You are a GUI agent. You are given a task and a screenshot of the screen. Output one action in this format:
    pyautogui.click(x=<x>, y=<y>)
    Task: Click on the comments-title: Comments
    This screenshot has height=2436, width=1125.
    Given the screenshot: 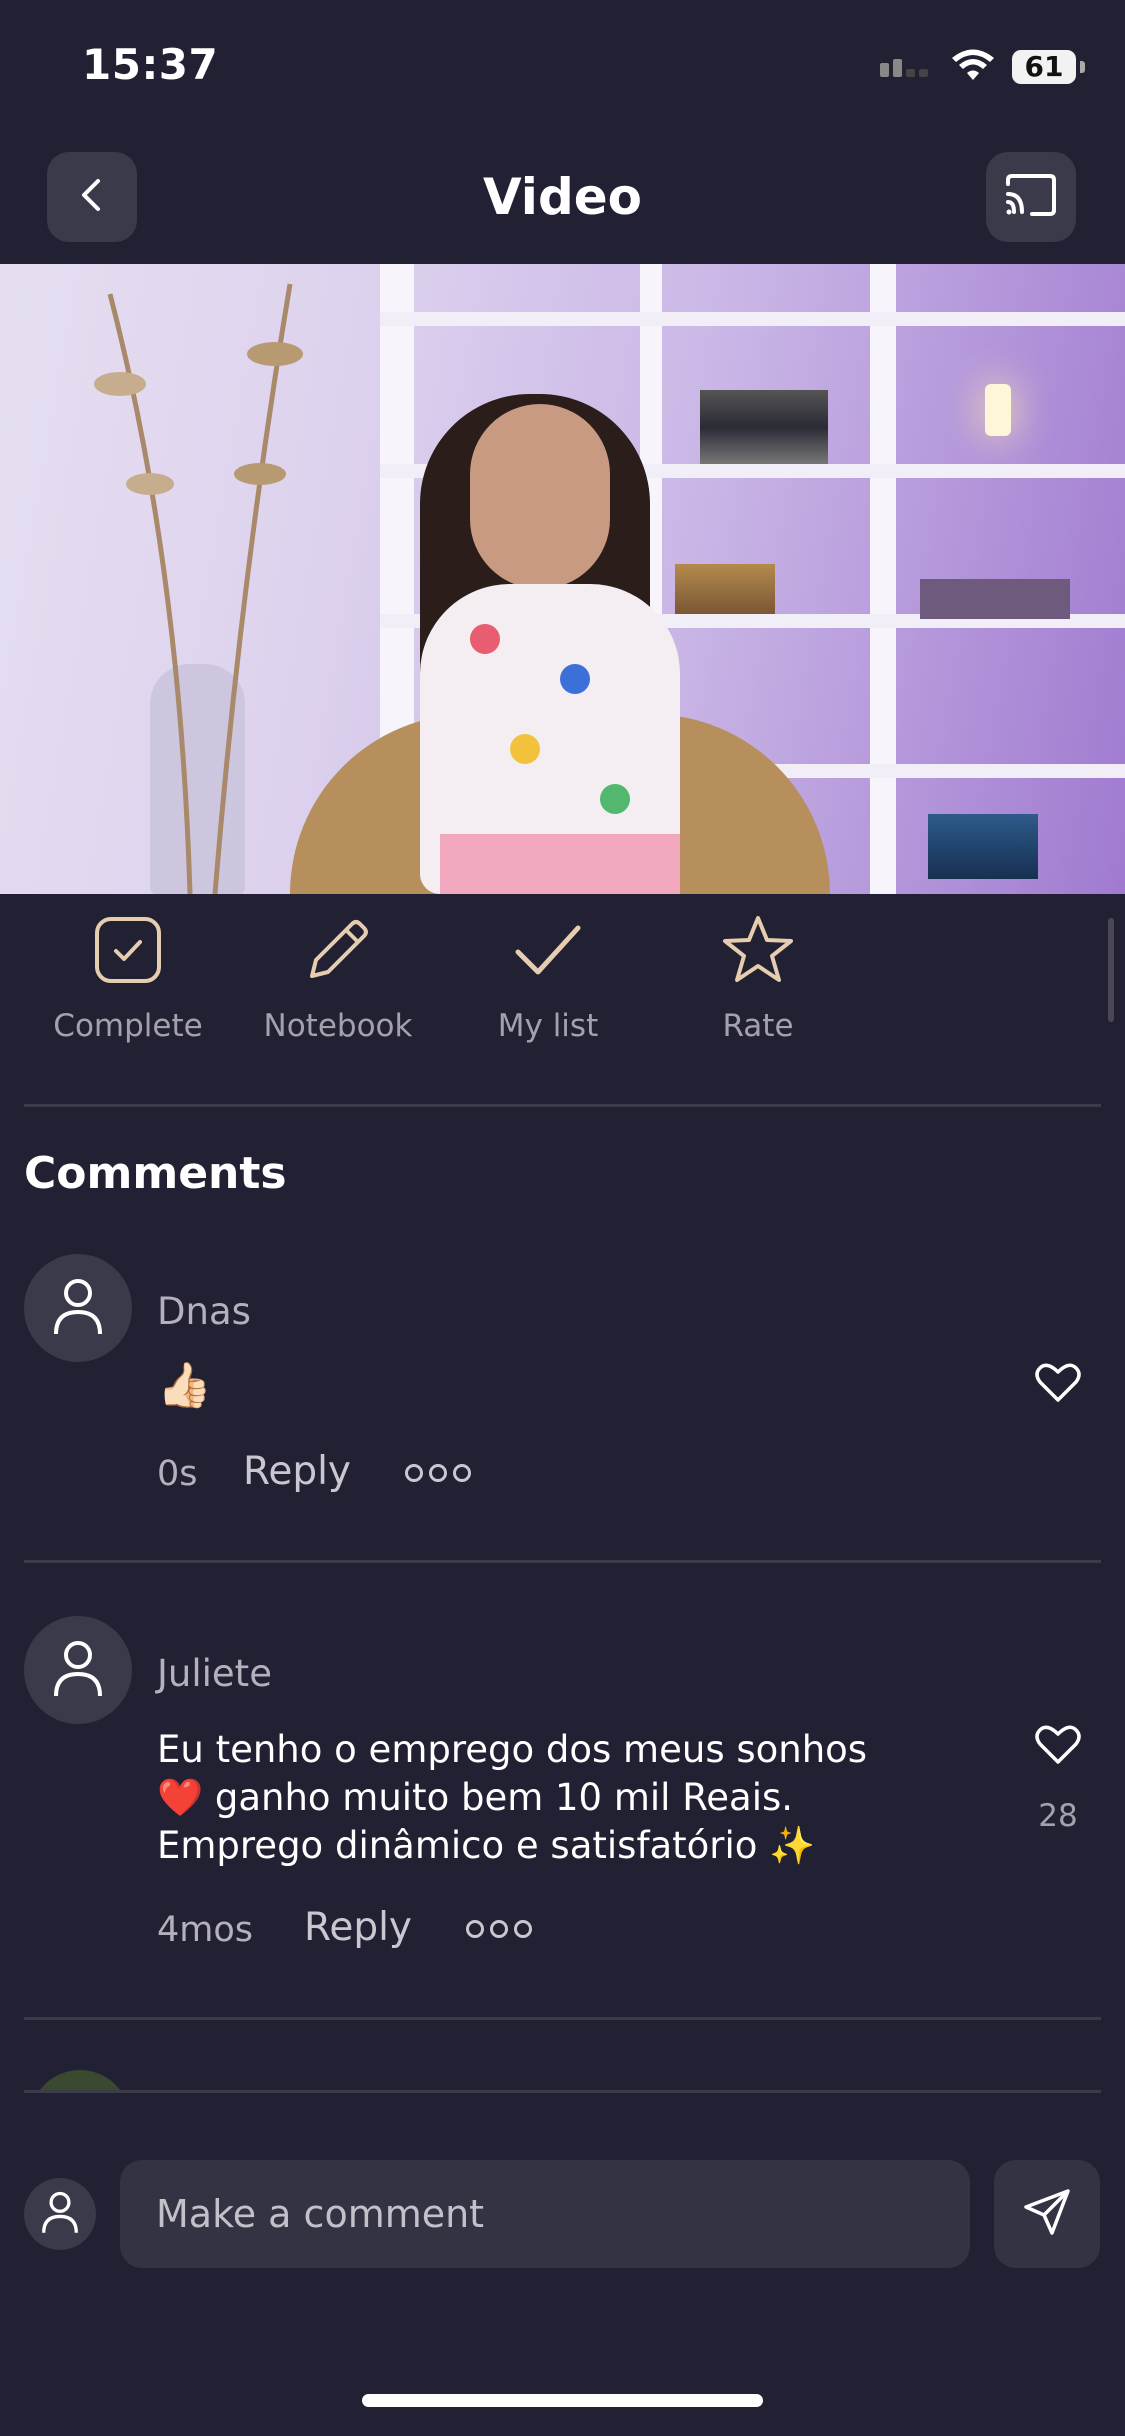 What is the action you would take?
    pyautogui.click(x=155, y=1173)
    